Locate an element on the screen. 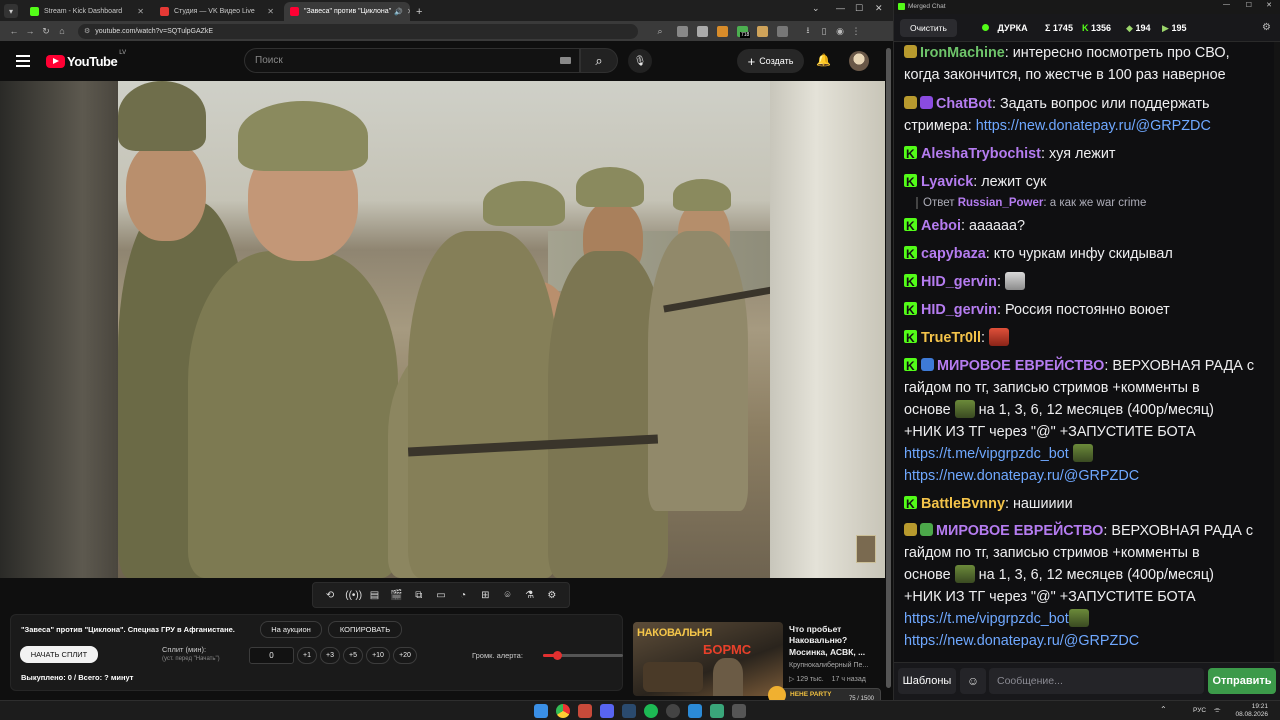 This screenshot has height=720, width=1280. site-info-icon: ⚙ is located at coordinates (87, 31).